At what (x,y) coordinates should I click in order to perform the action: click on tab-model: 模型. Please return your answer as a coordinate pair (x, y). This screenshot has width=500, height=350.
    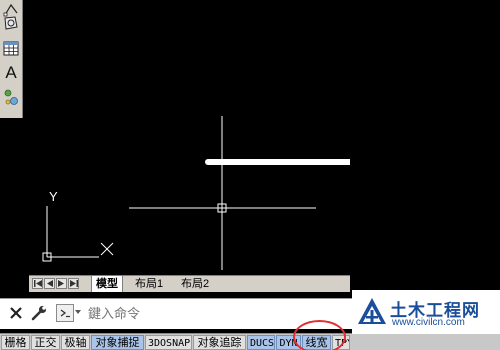
    Looking at the image, I should click on (107, 284).